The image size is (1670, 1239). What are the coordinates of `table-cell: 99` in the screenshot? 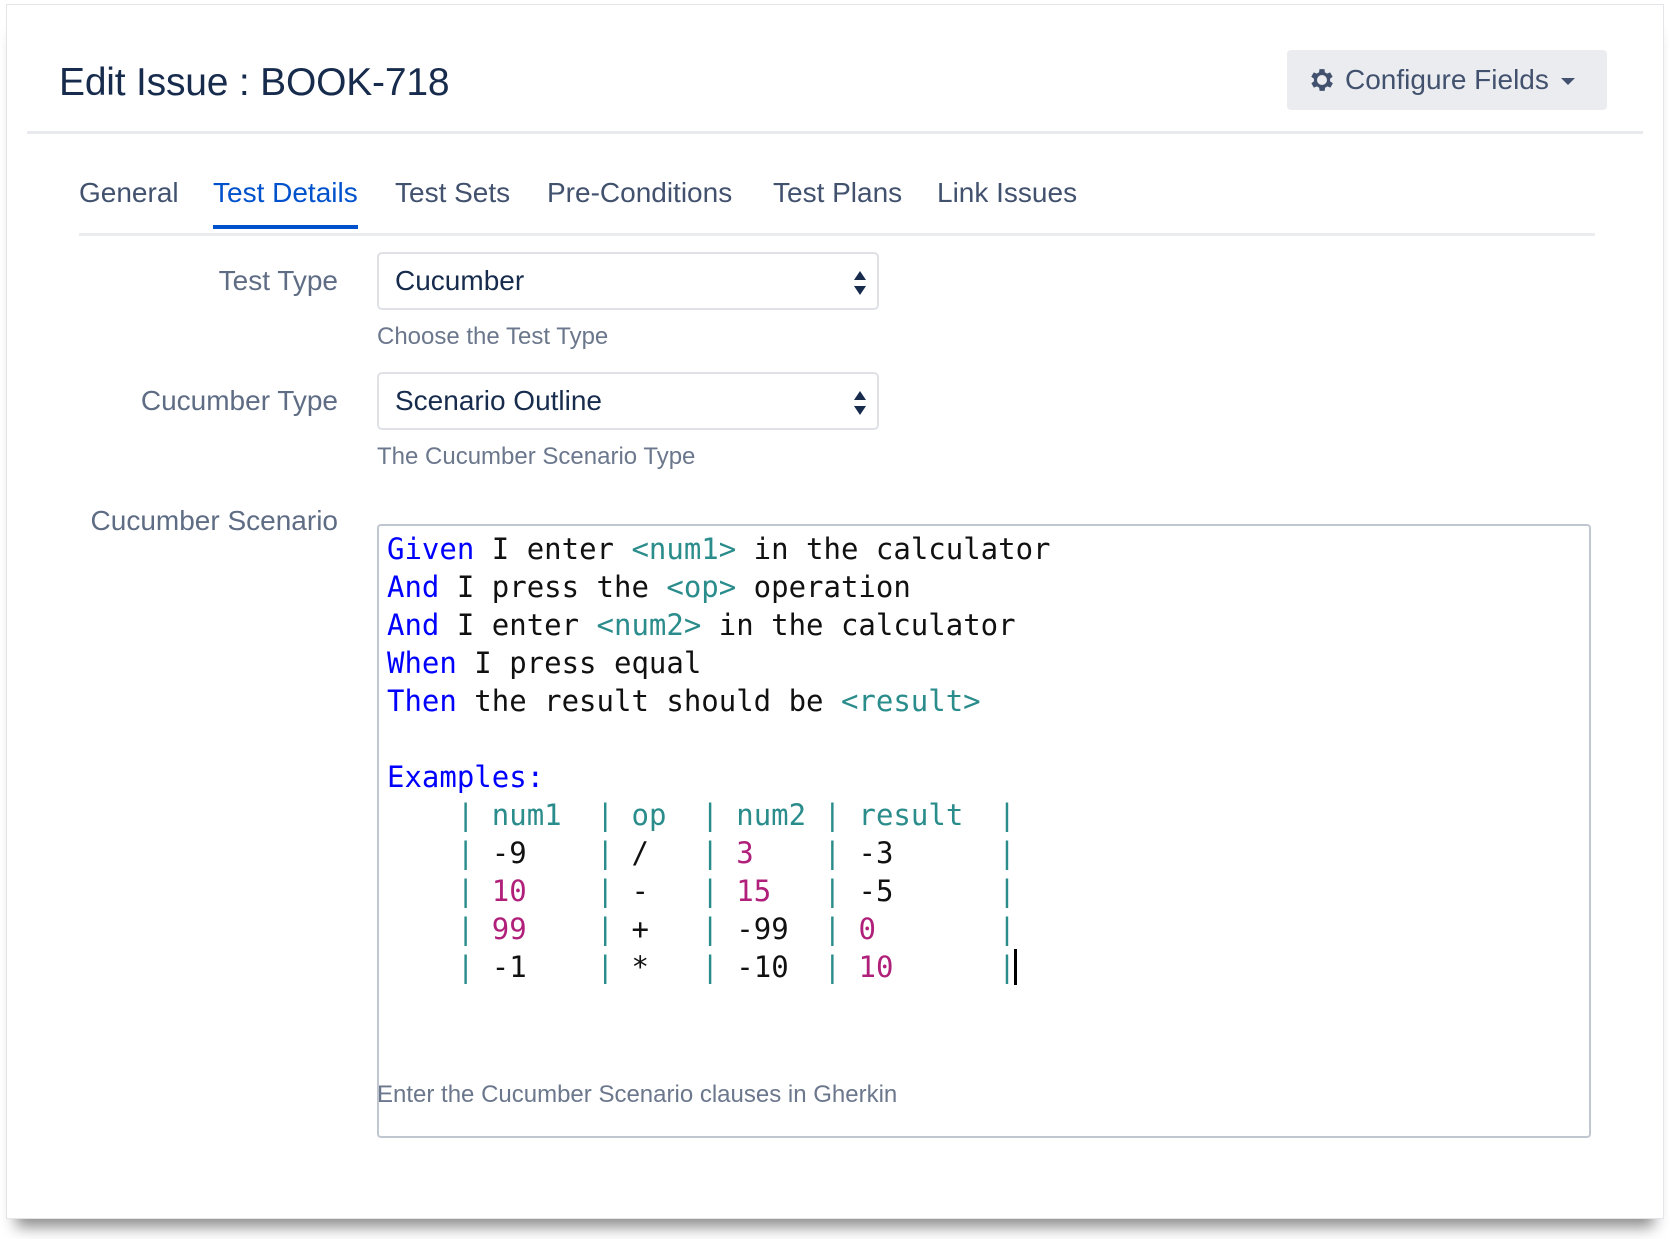 It's located at (509, 929).